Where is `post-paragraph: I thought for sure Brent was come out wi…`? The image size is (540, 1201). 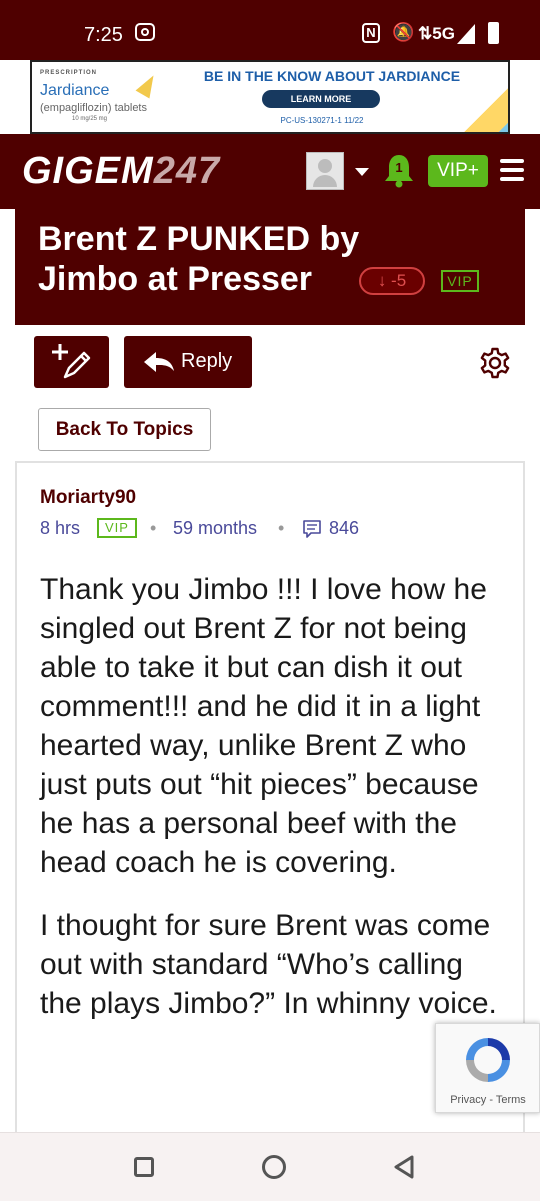 post-paragraph: I thought for sure Brent was come out wi… is located at coordinates (268, 964).